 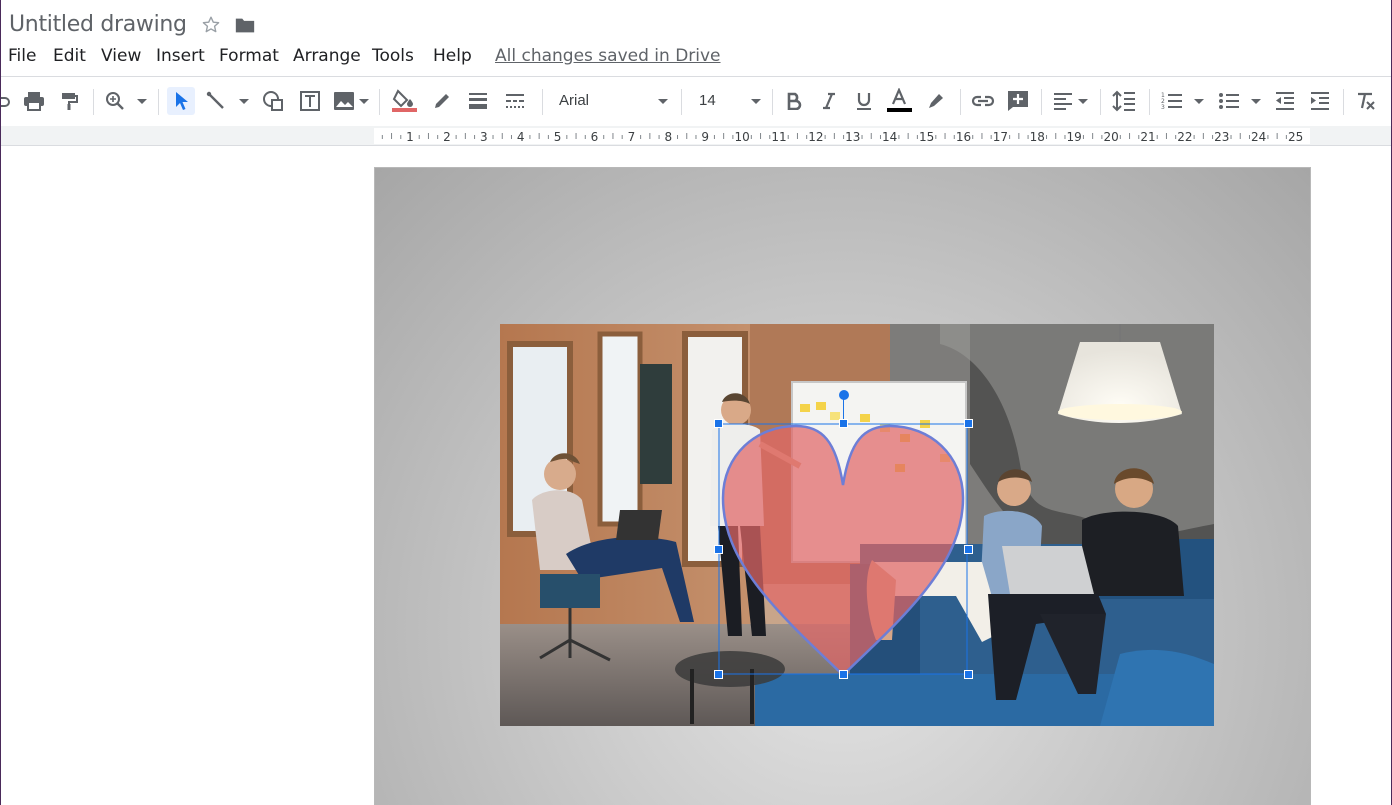 What do you see at coordinates (718, 549) in the screenshot?
I see `resize-handle-w` at bounding box center [718, 549].